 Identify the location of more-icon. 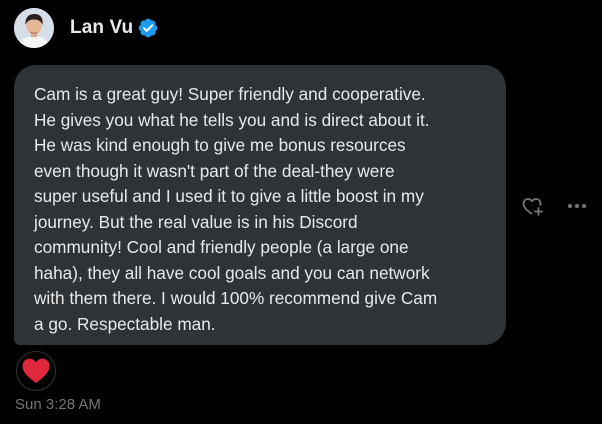
(577, 206).